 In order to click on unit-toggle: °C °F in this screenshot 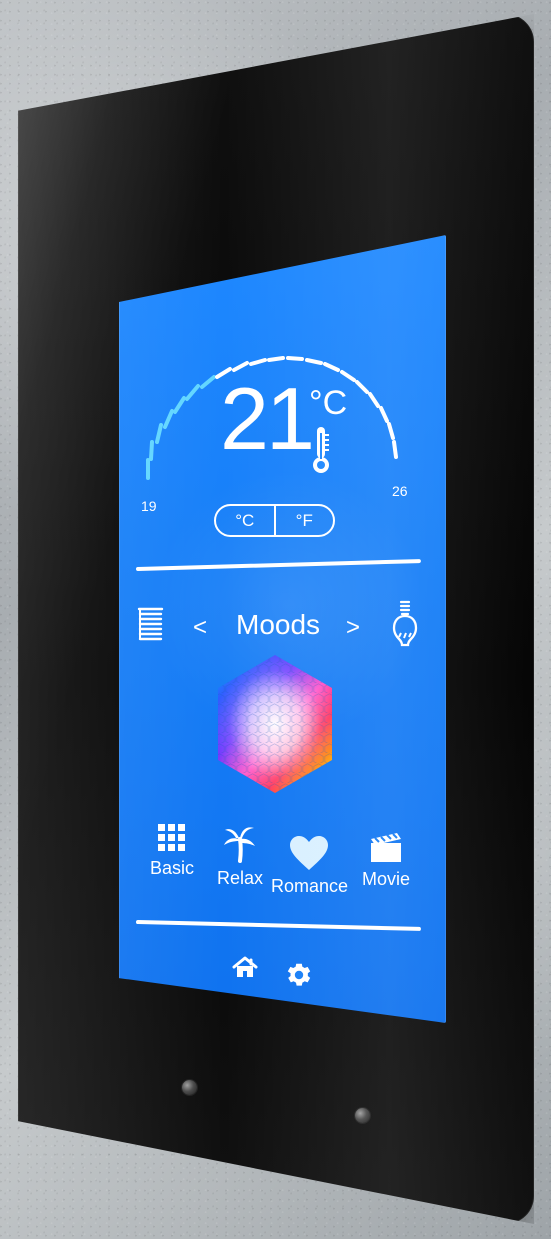, I will do `click(274, 520)`.